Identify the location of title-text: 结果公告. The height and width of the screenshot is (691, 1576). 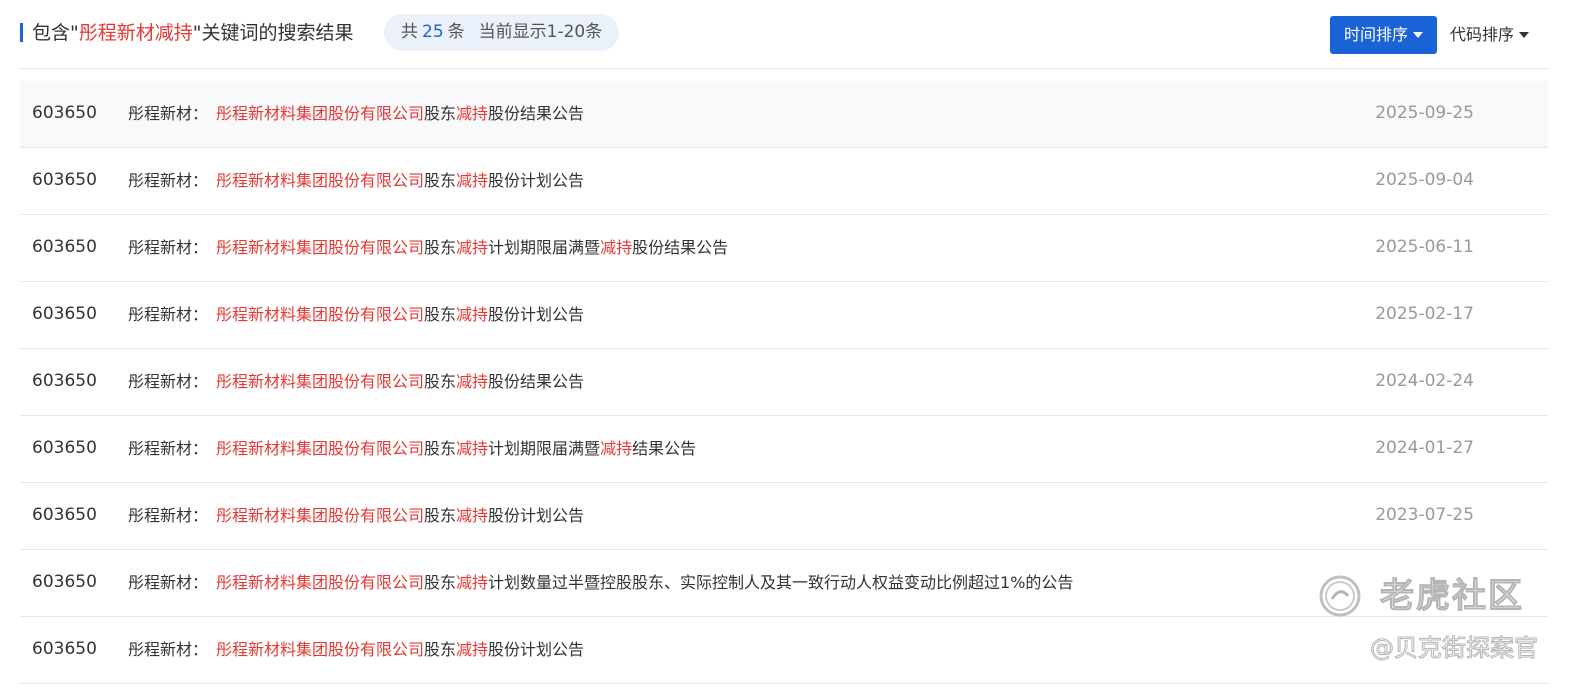
(664, 448).